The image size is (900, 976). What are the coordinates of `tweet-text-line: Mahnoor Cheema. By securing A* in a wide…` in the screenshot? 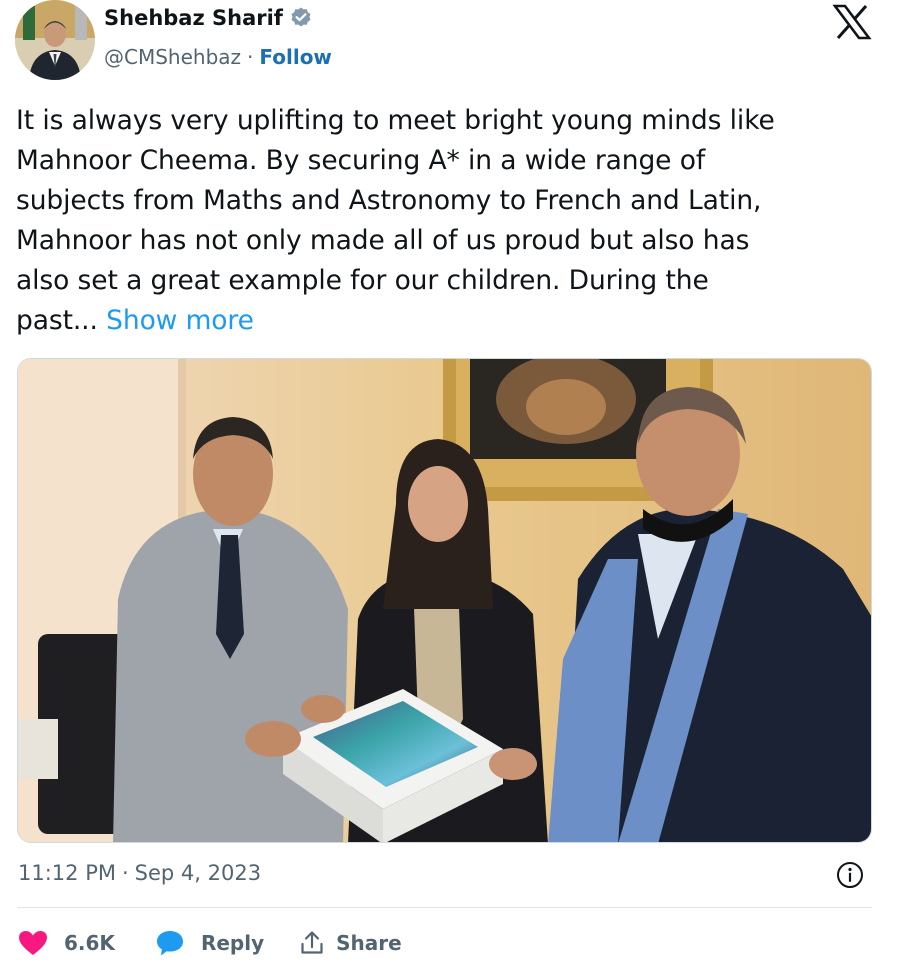 It's located at (361, 160).